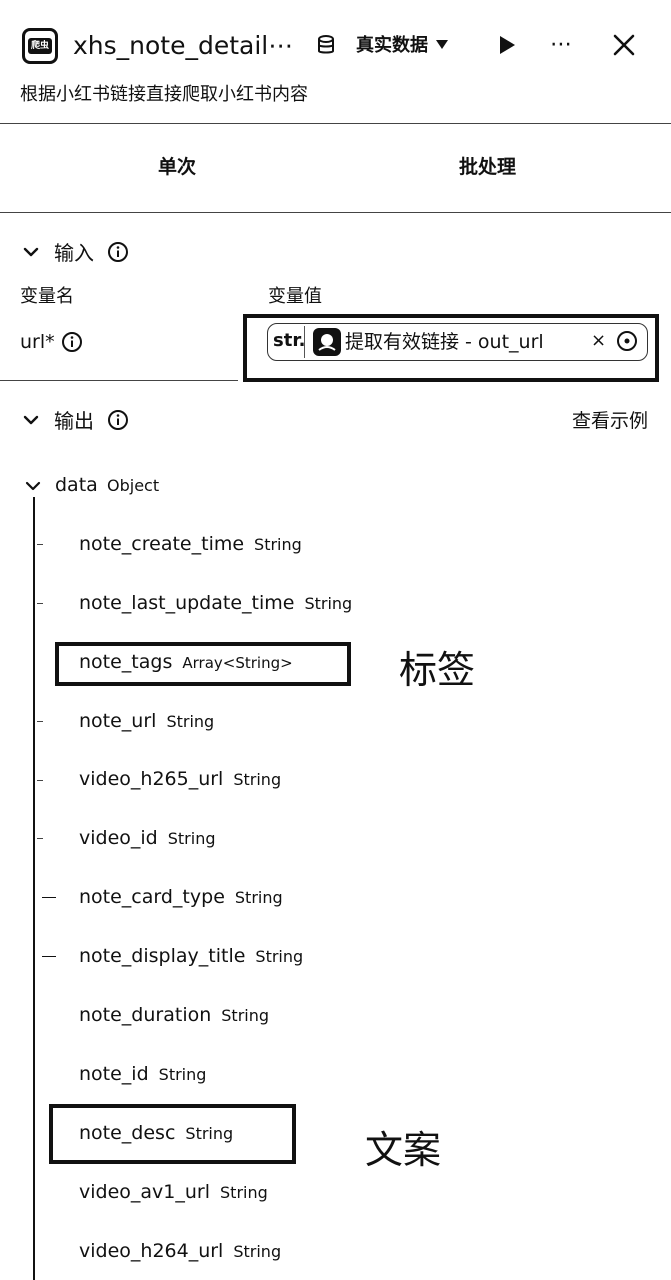 The image size is (671, 1280). Describe the element at coordinates (118, 838) in the screenshot. I see `field-name: video_id` at that location.